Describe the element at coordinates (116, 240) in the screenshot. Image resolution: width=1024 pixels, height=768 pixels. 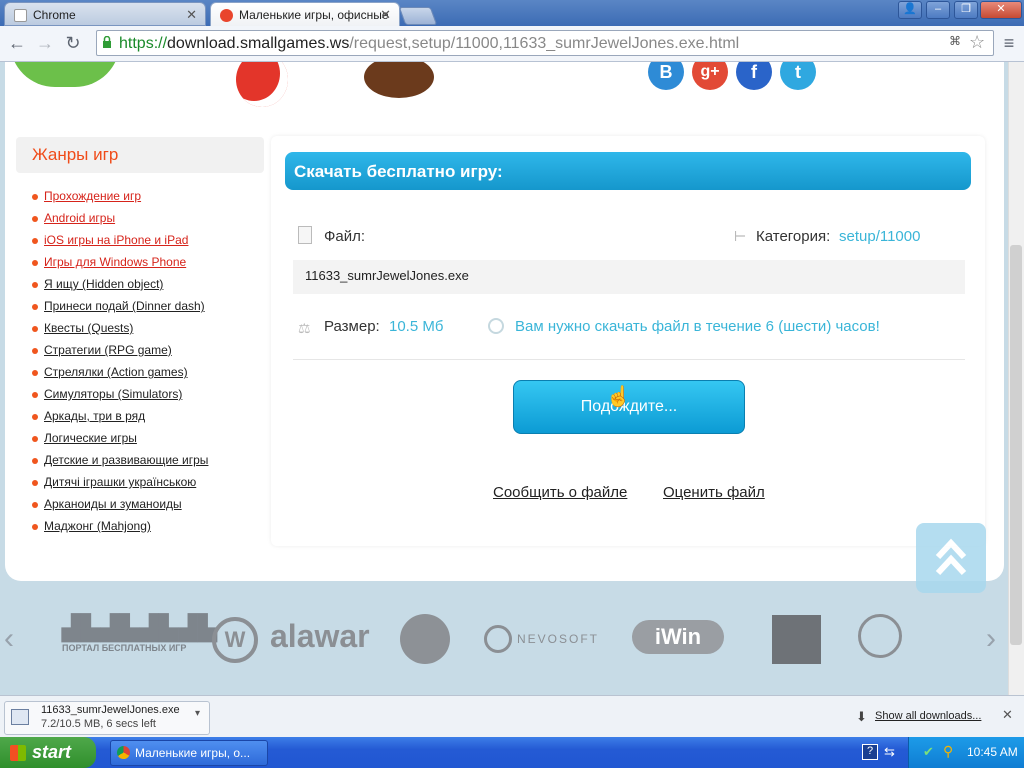
I see `sidebar-item-ios: iOS игры на iPhone и iPad` at that location.